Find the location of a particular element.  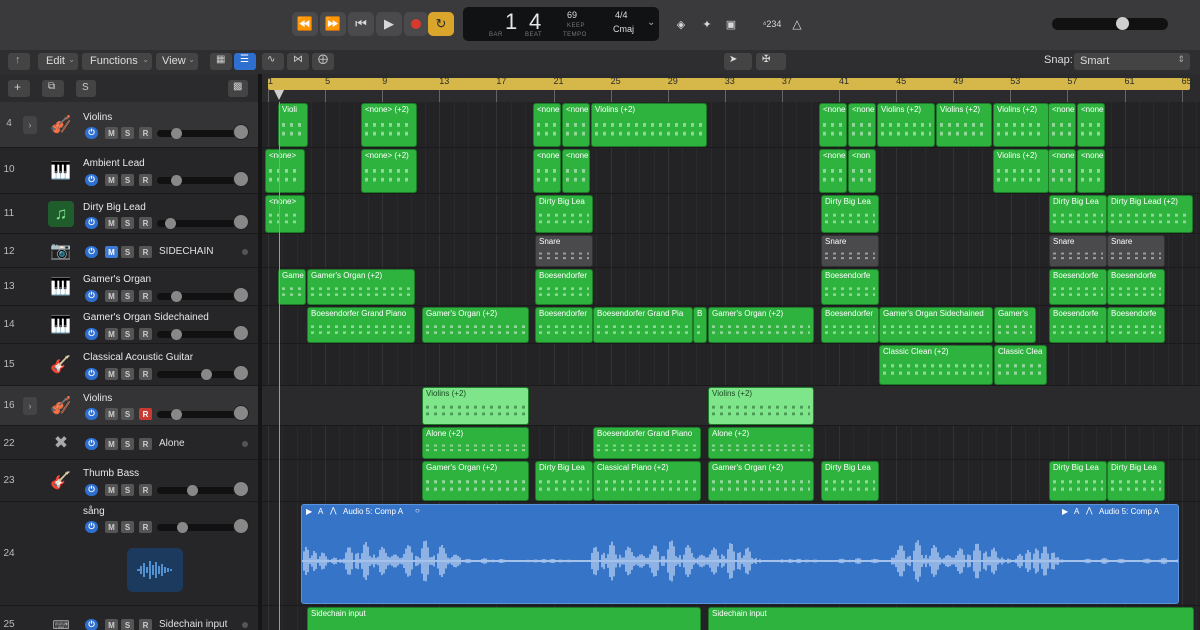

midi-region: Game is located at coordinates (292, 287).